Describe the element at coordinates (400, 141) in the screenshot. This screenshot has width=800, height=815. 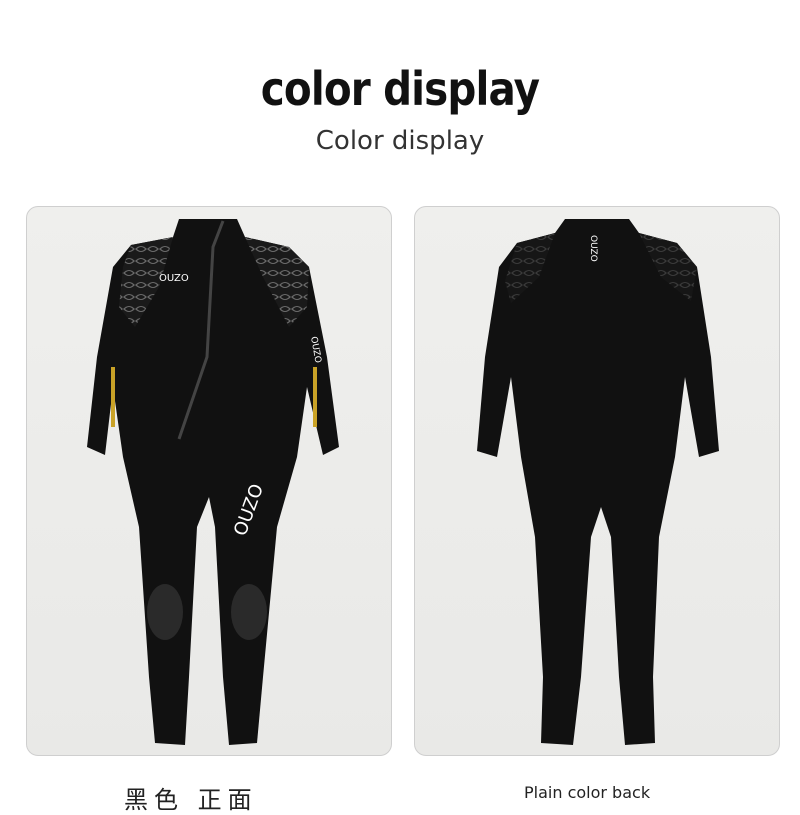
I see `page-subtitle: Color display` at that location.